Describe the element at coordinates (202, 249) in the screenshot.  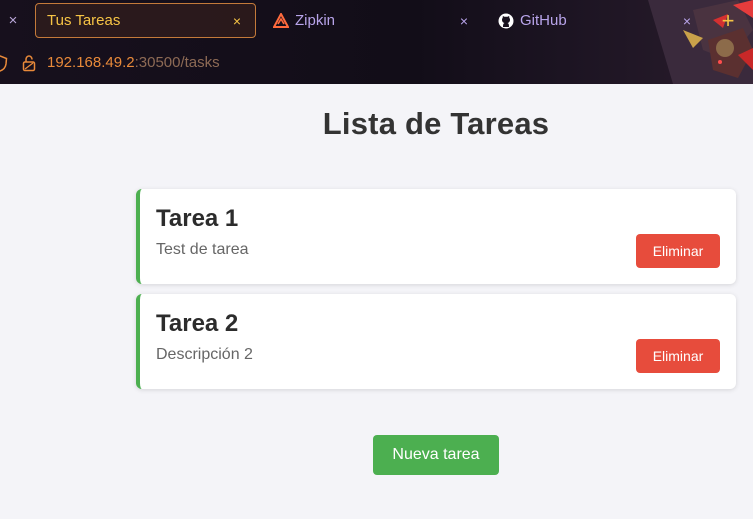
I see `task-description: Test de tarea` at that location.